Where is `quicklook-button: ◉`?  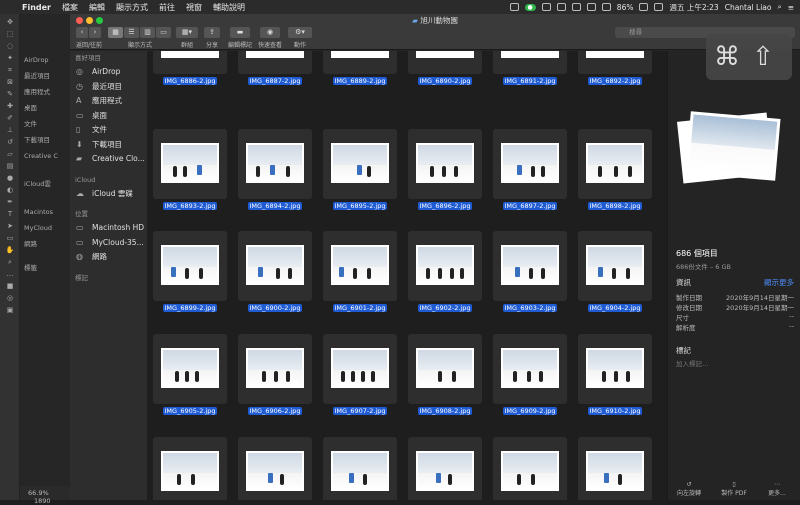
quicklook-button: ◉ is located at coordinates (270, 32).